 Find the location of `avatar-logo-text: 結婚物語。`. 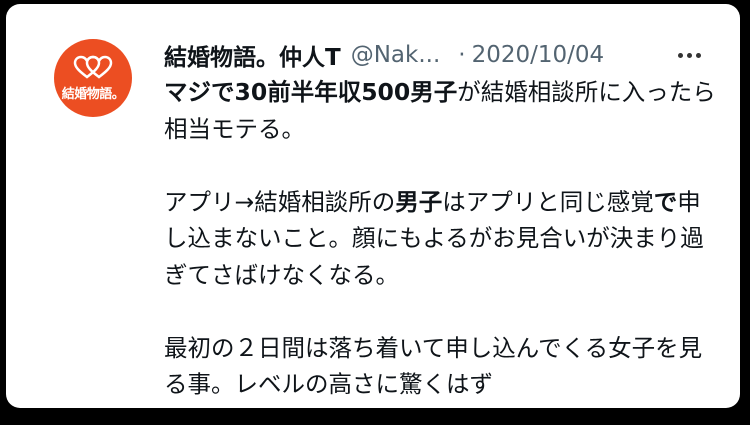

avatar-logo-text: 結婚物語。 is located at coordinates (93, 94).